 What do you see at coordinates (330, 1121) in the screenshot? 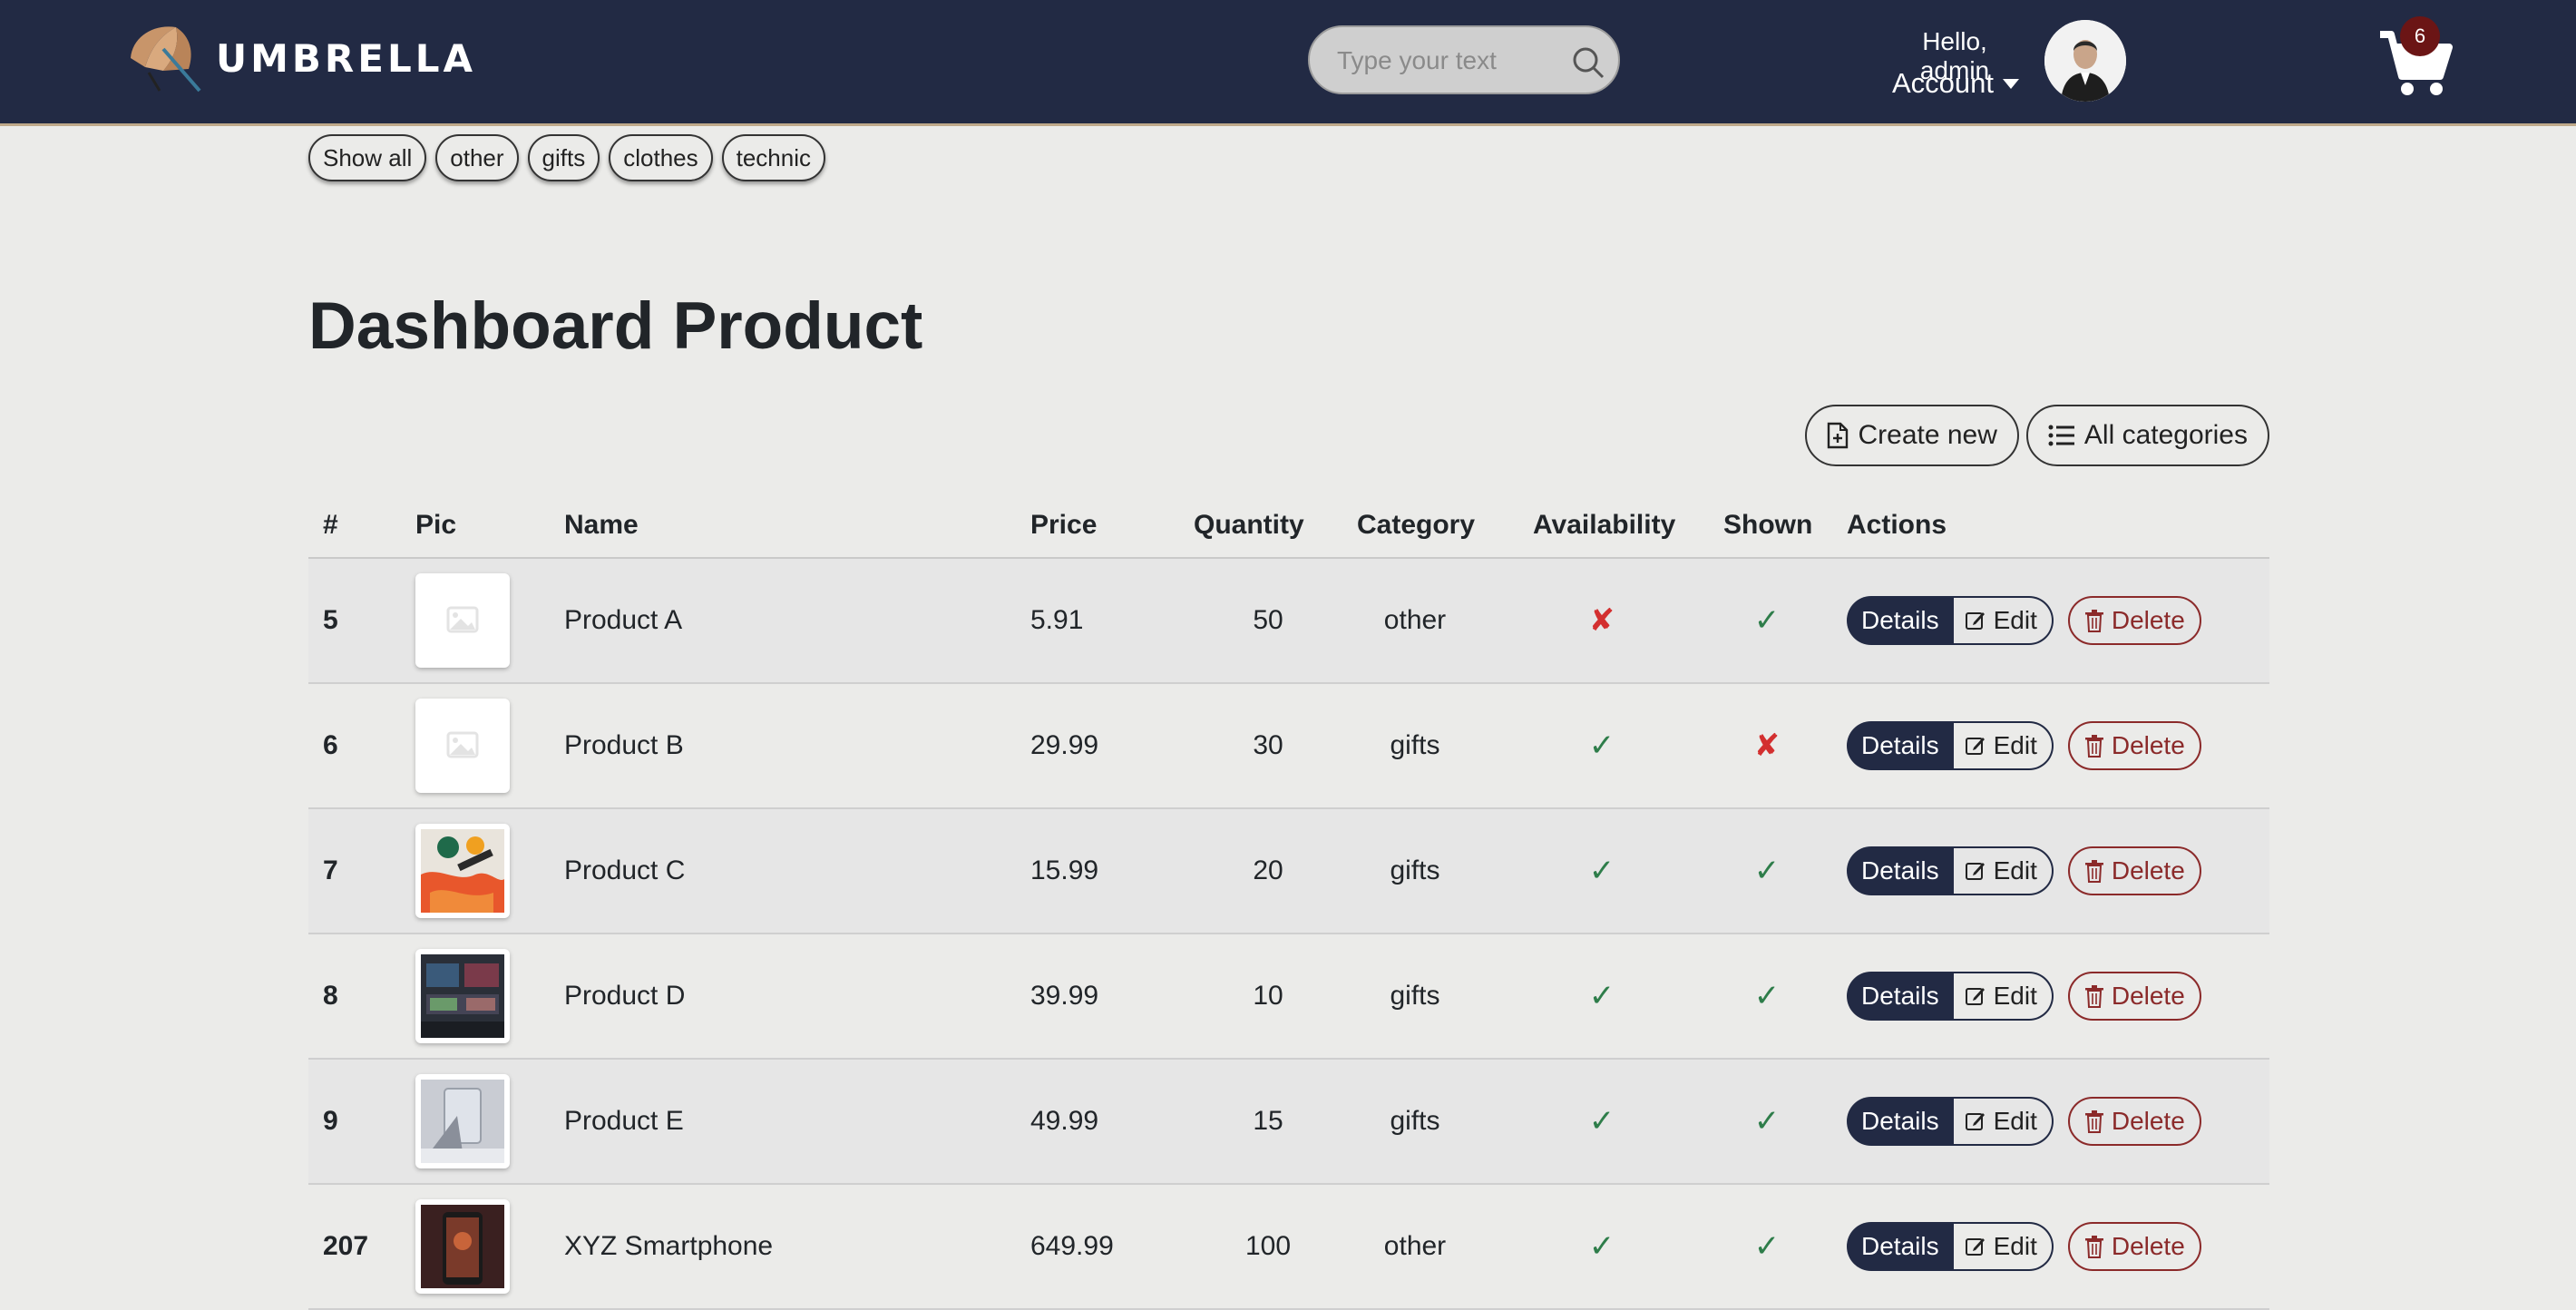
I see `row-id: 9` at bounding box center [330, 1121].